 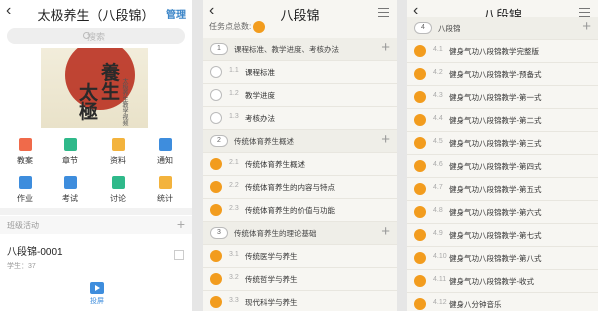 I want to click on feature-label: 作业, so click(x=25, y=198).